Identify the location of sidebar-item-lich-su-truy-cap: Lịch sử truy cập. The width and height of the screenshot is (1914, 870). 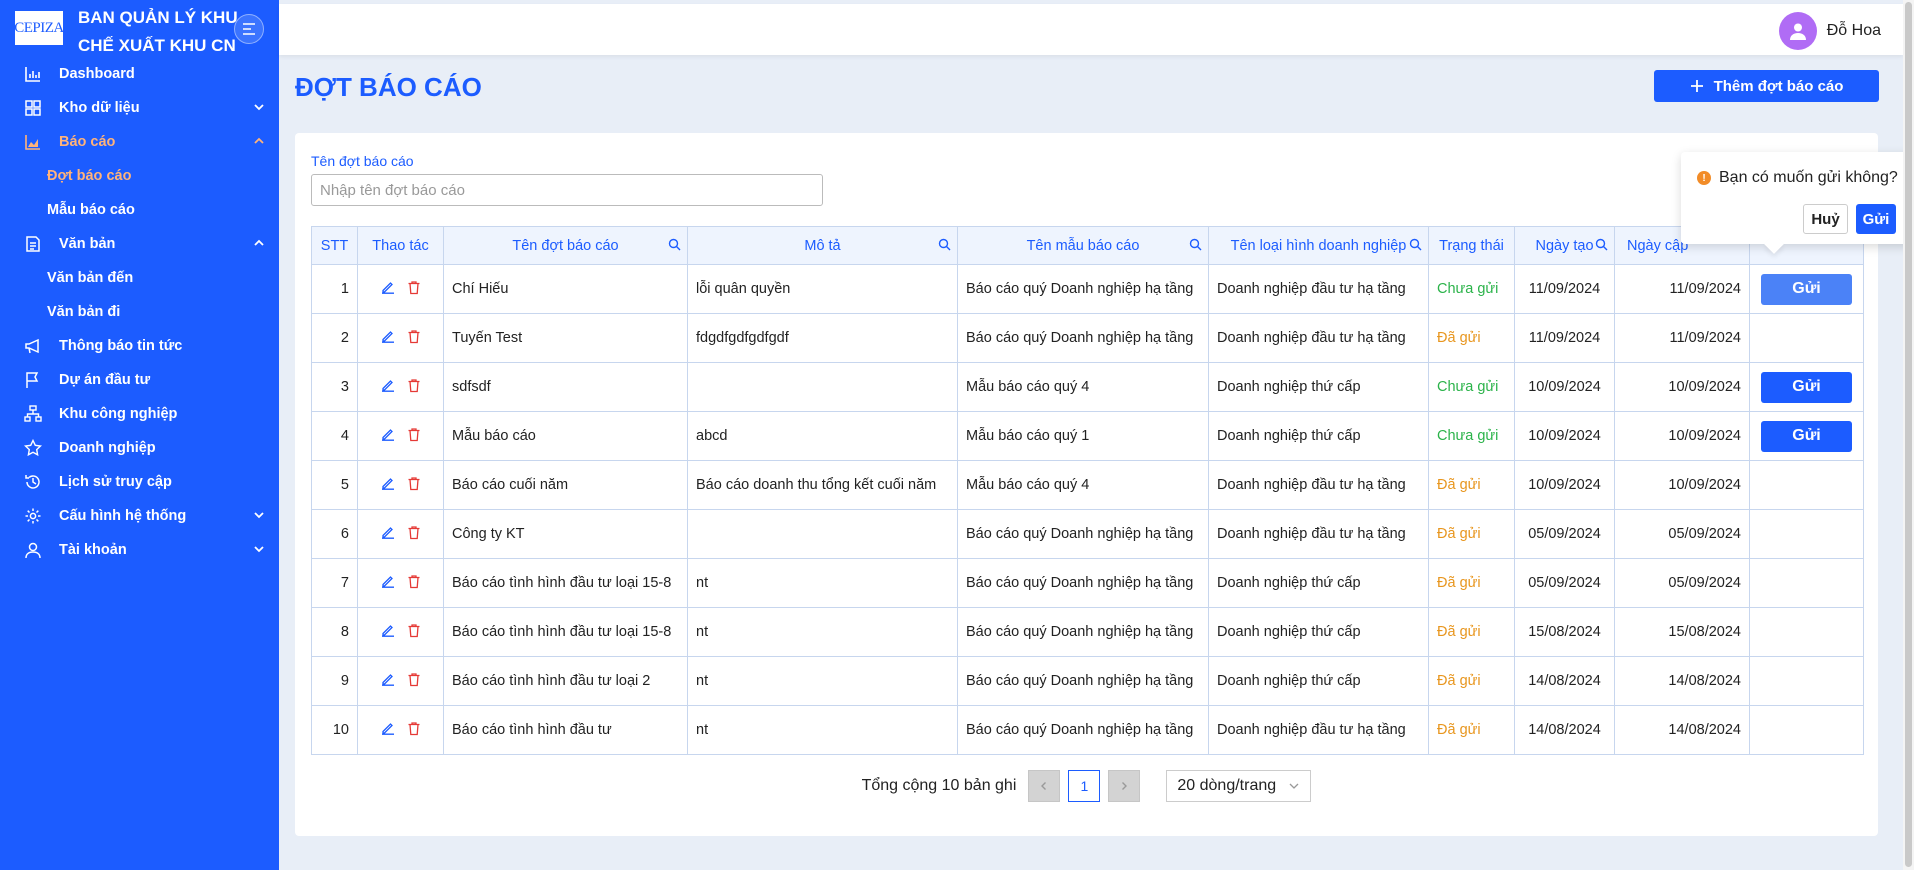
(139, 482).